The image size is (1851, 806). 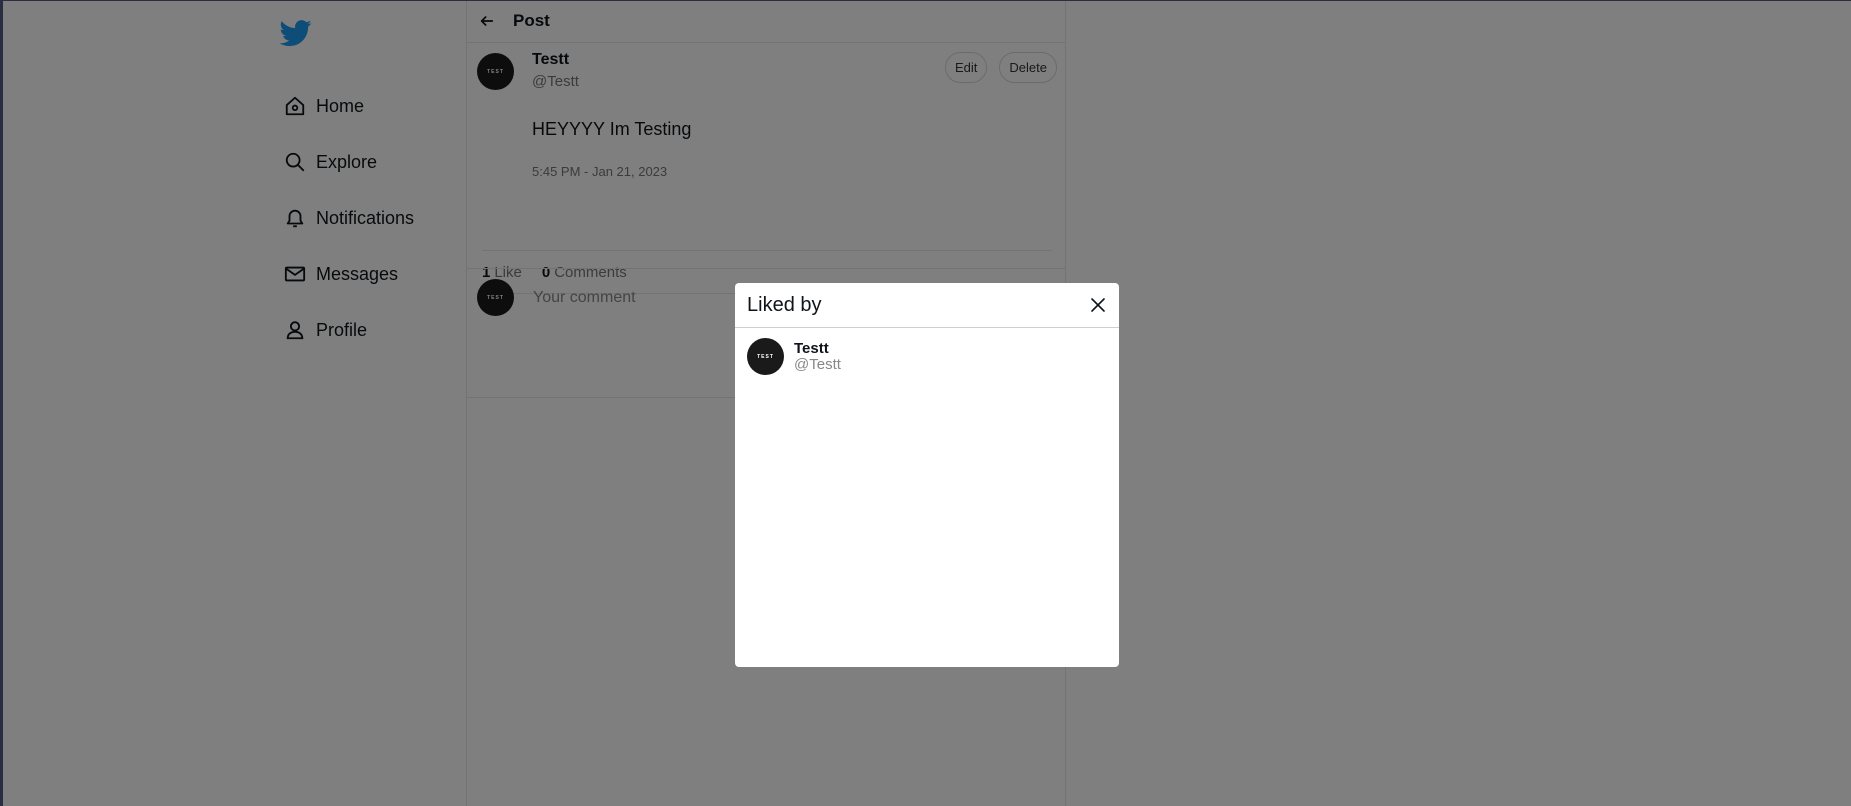 What do you see at coordinates (811, 348) in the screenshot?
I see `liker-name: Testt` at bounding box center [811, 348].